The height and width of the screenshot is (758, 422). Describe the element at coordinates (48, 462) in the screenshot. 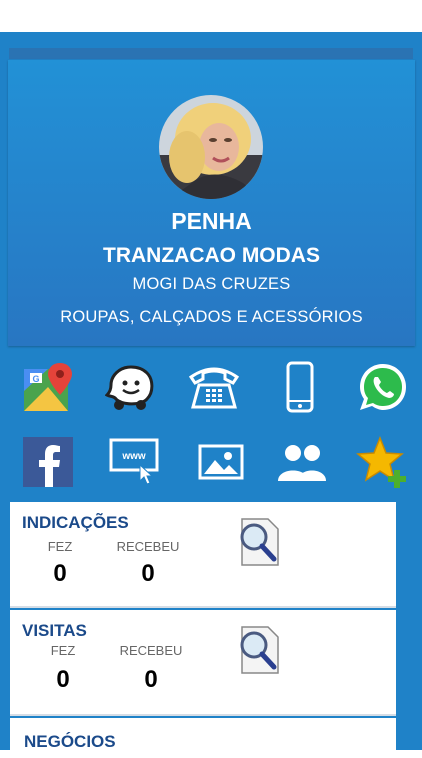

I see `facebook-icon` at that location.